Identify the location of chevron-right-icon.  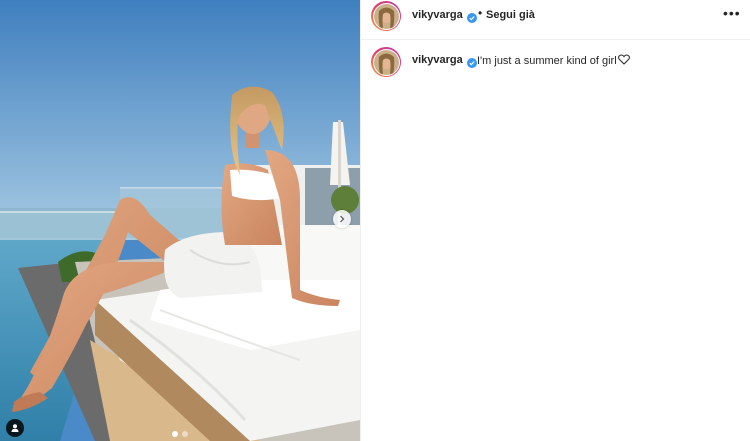
(342, 219).